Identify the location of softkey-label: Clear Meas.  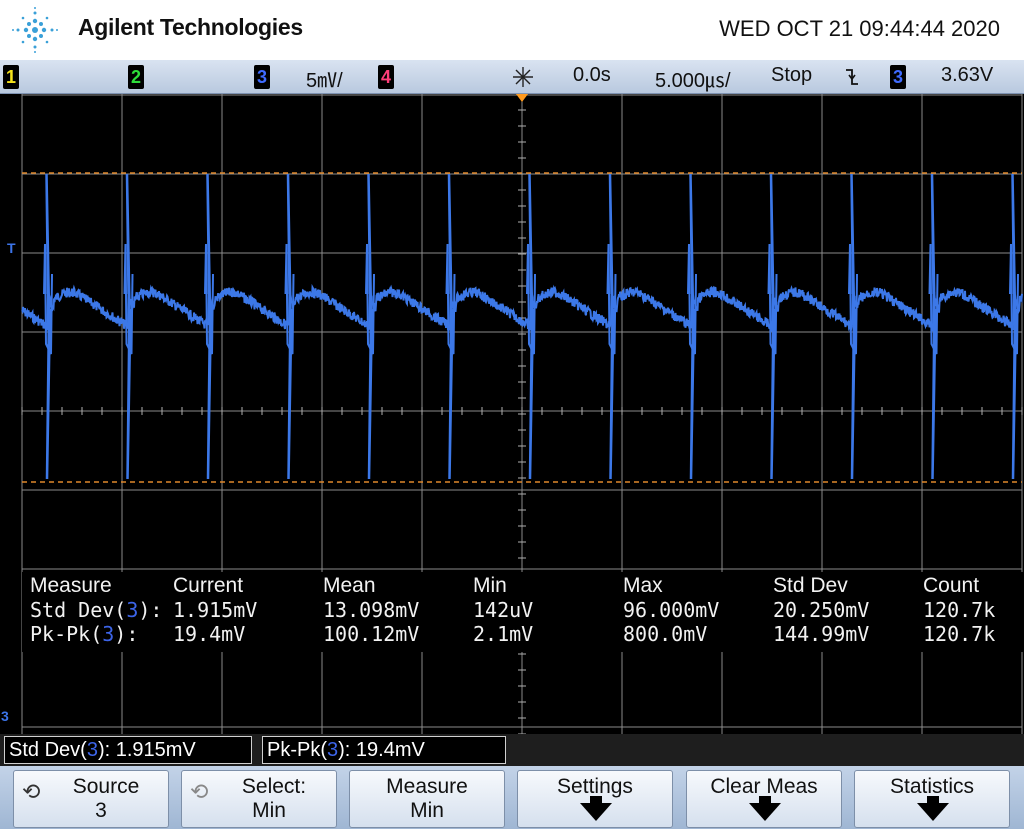
(764, 786).